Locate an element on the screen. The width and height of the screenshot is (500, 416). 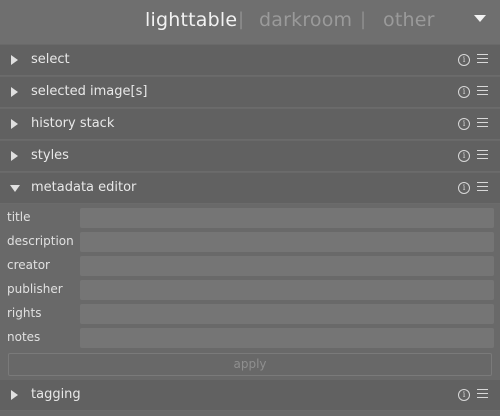
view-dropdown-arrow-icon is located at coordinates (480, 18).